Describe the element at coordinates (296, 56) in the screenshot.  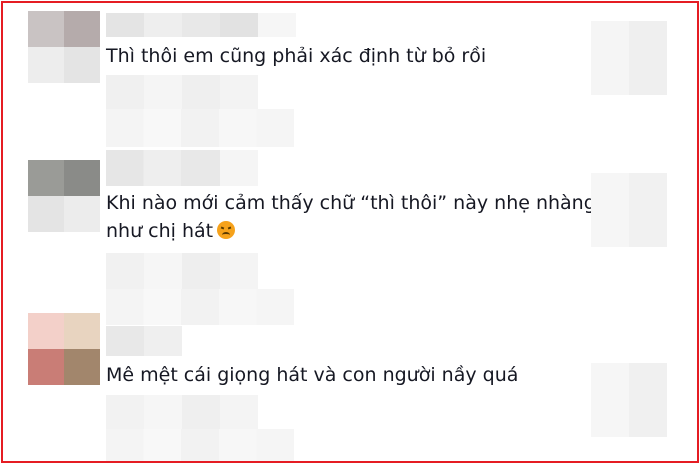
I see `comment-text: Thì thôi em cũng phải xác định từ bỏ rồi` at that location.